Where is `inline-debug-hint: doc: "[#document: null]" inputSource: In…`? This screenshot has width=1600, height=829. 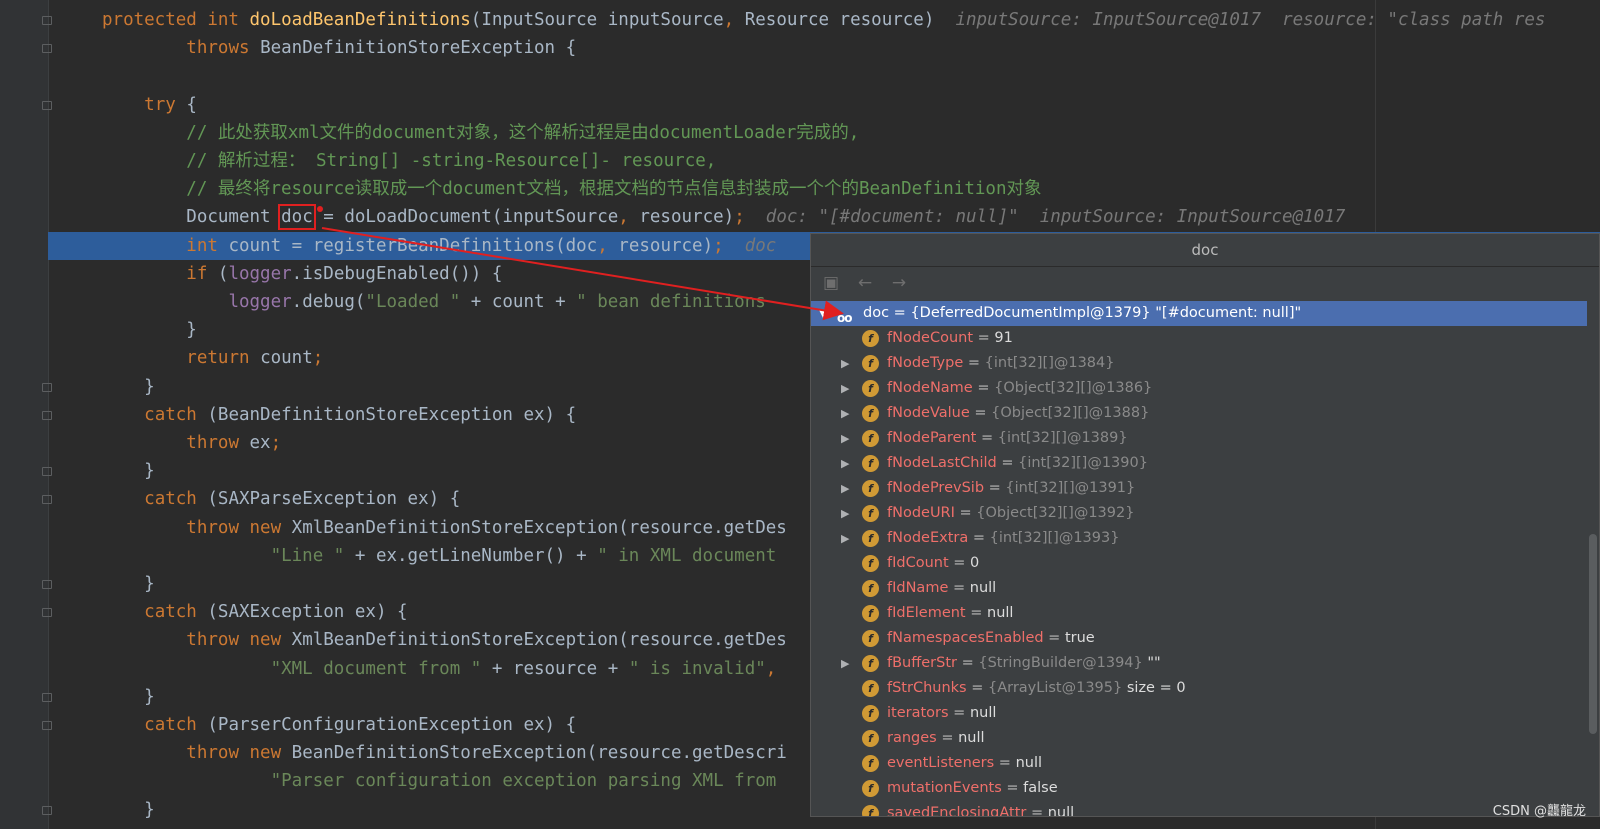 inline-debug-hint: doc: "[#document: null]" inputSource: In… is located at coordinates (1055, 217).